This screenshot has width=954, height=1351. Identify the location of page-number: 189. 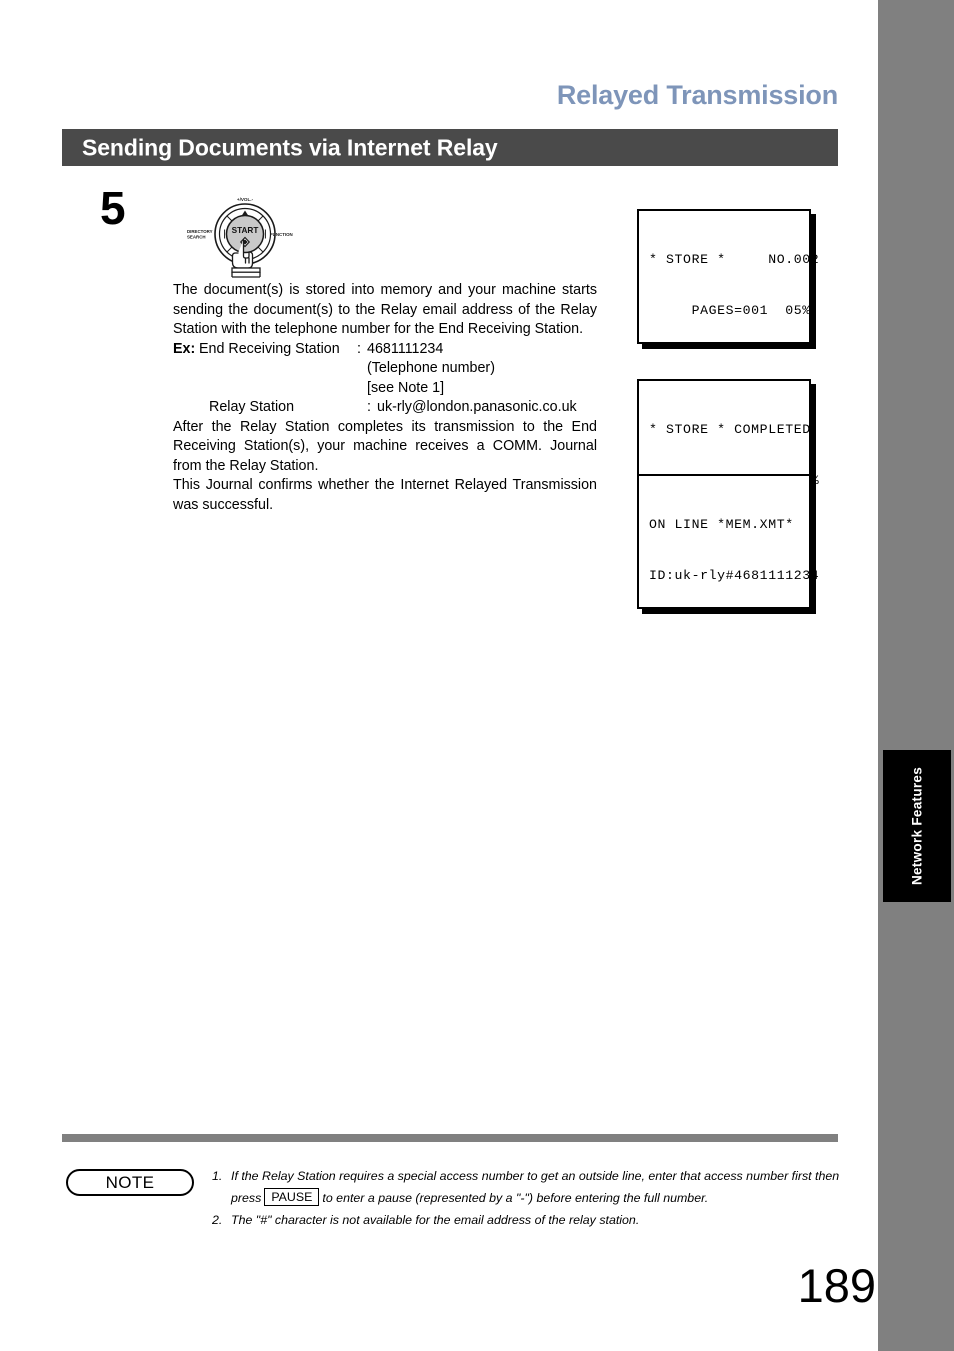
(836, 1285).